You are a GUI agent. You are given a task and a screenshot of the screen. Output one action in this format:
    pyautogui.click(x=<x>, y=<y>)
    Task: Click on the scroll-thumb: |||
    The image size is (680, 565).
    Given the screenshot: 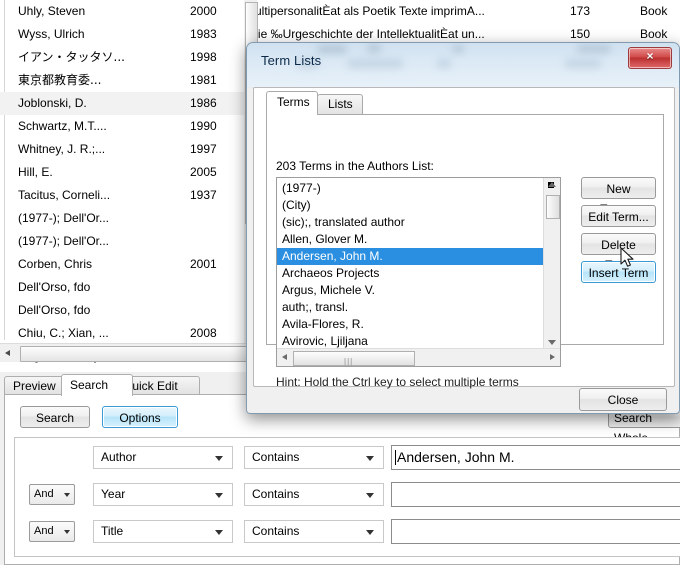 What is the action you would take?
    pyautogui.click(x=354, y=358)
    